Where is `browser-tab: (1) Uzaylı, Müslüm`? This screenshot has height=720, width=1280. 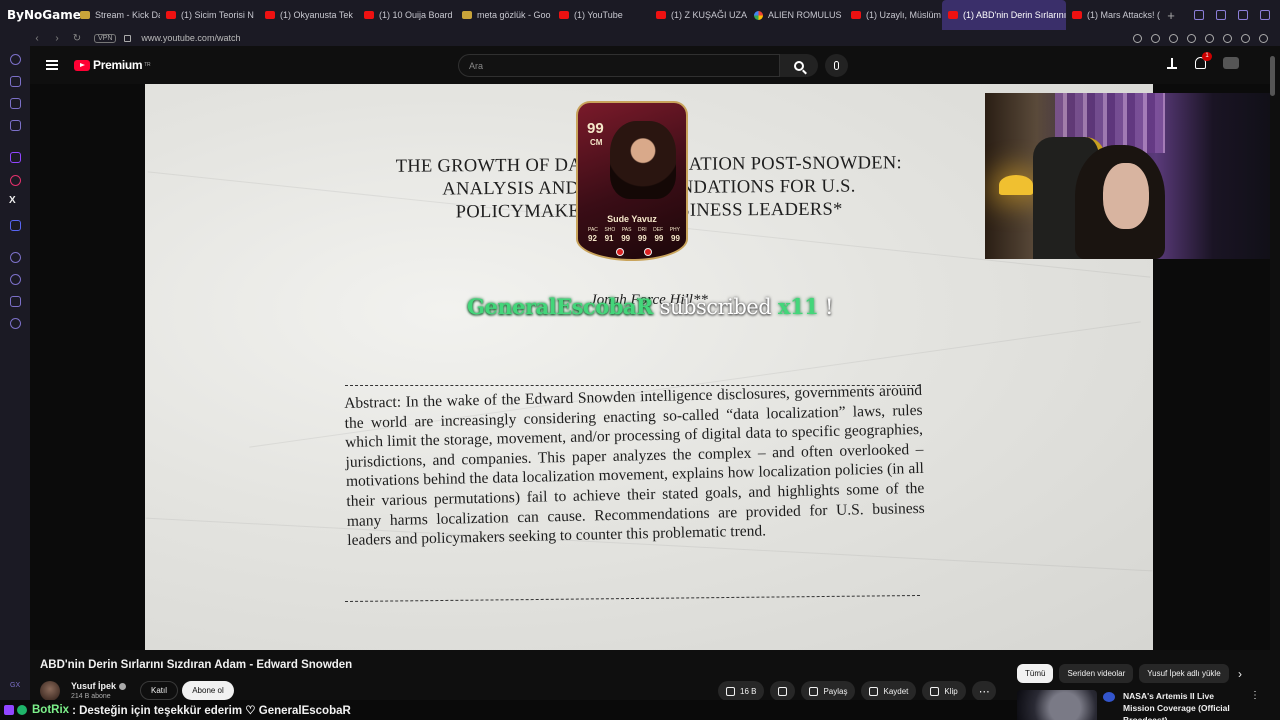 browser-tab: (1) Uzaylı, Müslüm is located at coordinates (893, 15).